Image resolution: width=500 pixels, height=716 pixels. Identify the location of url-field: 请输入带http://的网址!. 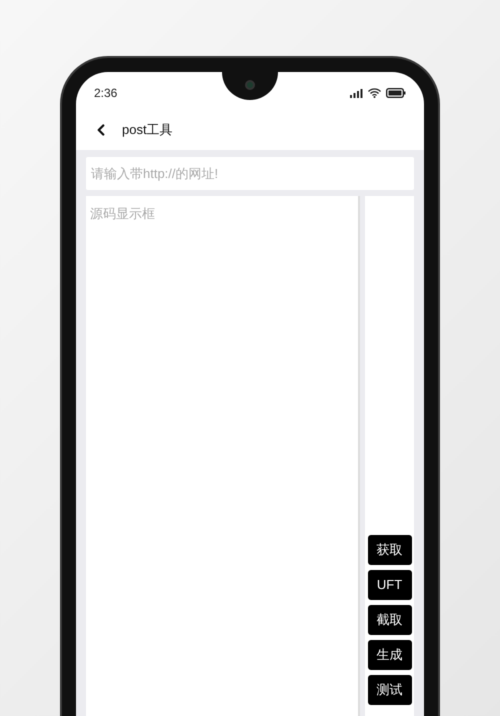
(250, 173).